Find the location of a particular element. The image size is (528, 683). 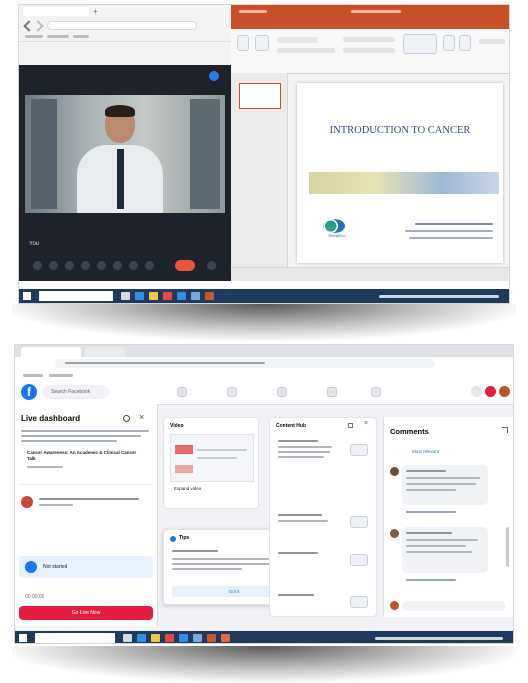

go-live-button: Go Live Now is located at coordinates (86, 613).